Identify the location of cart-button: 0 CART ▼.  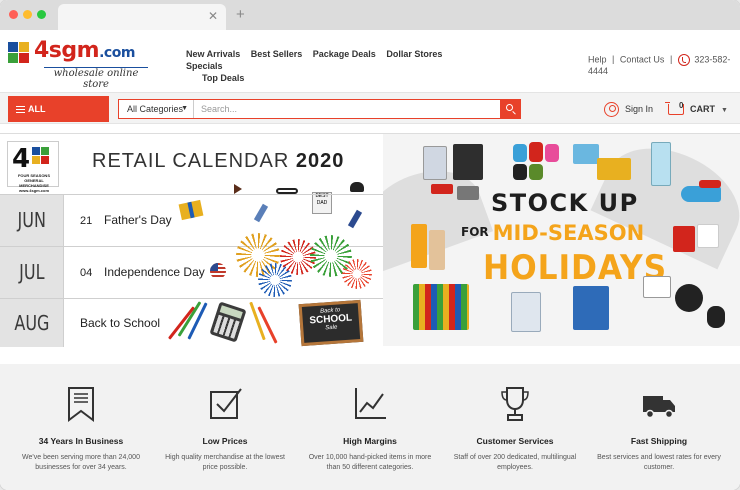
(696, 110).